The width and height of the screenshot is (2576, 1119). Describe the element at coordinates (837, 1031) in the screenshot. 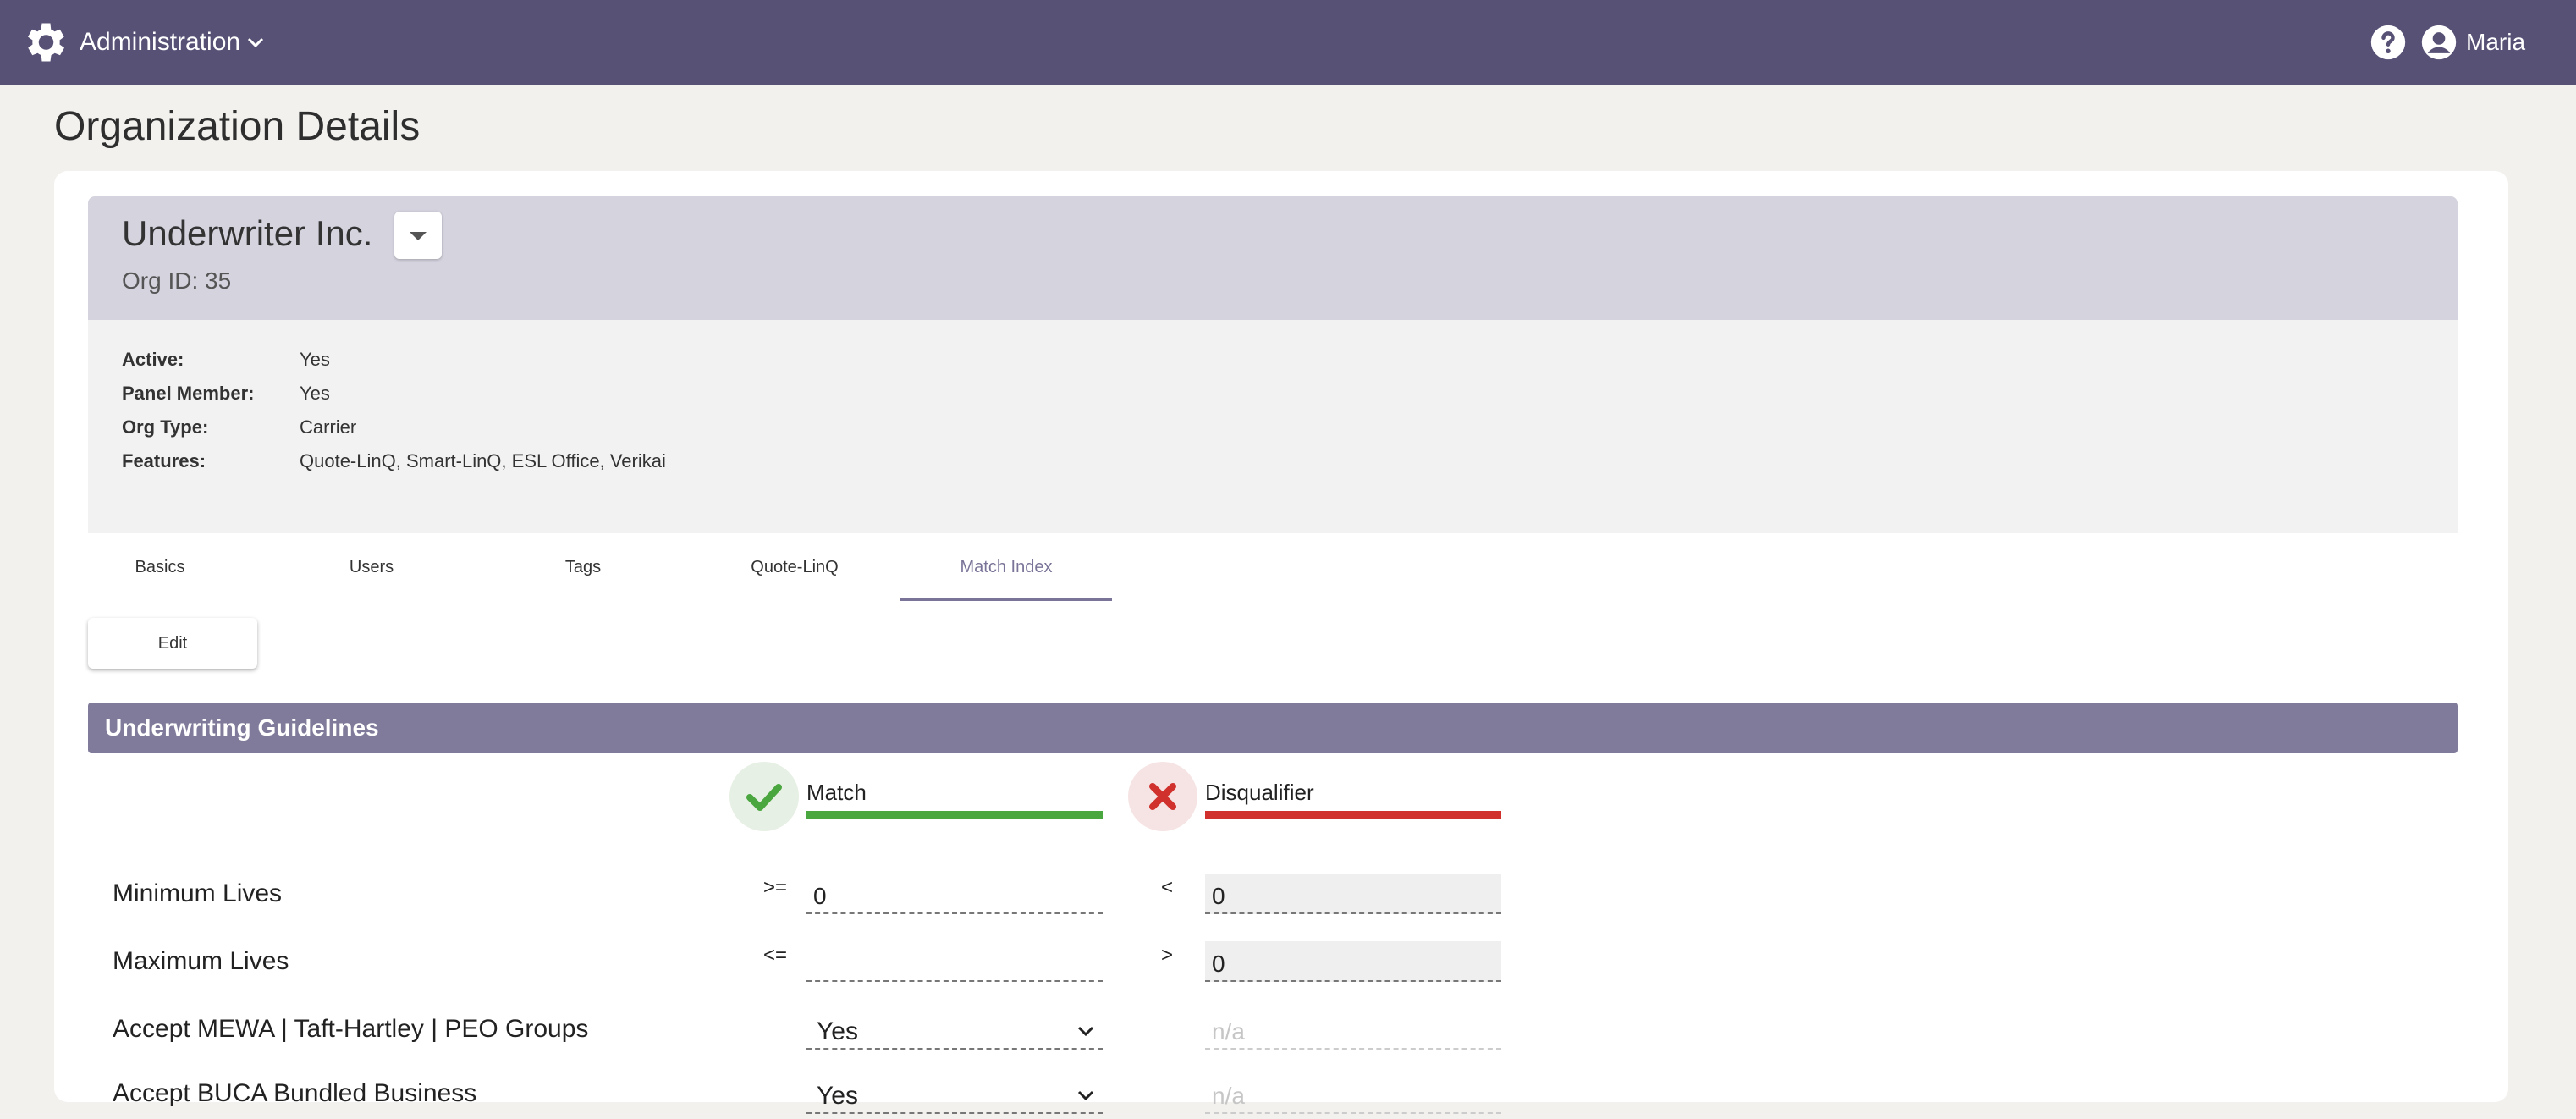

I see `mewa-match-value: Yes` at that location.